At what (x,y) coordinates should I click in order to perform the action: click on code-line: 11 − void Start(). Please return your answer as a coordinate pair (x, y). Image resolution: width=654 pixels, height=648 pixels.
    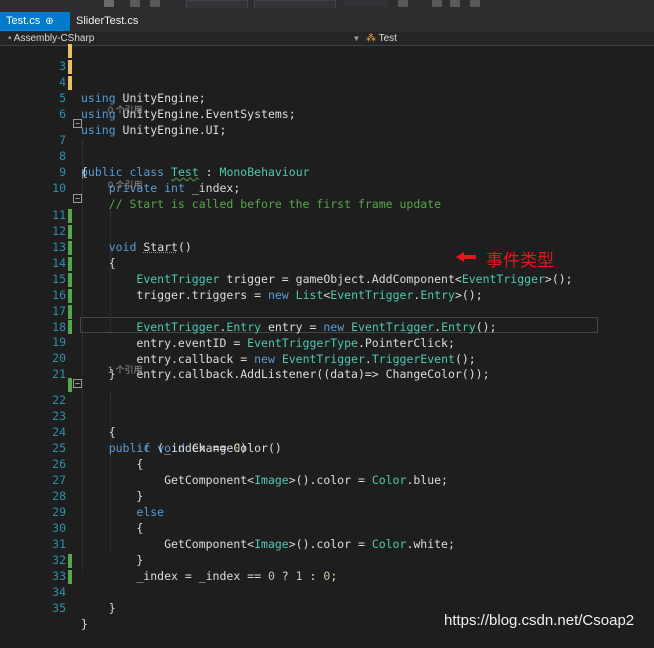
    Looking at the image, I should click on (327, 222).